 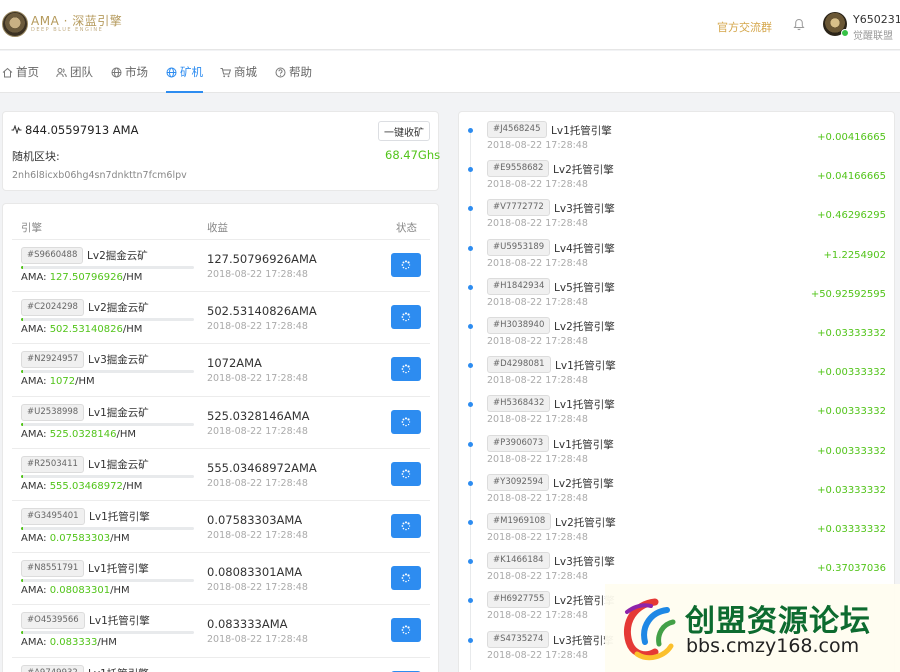 I want to click on log-amount: +0.00333332, so click(x=851, y=451).